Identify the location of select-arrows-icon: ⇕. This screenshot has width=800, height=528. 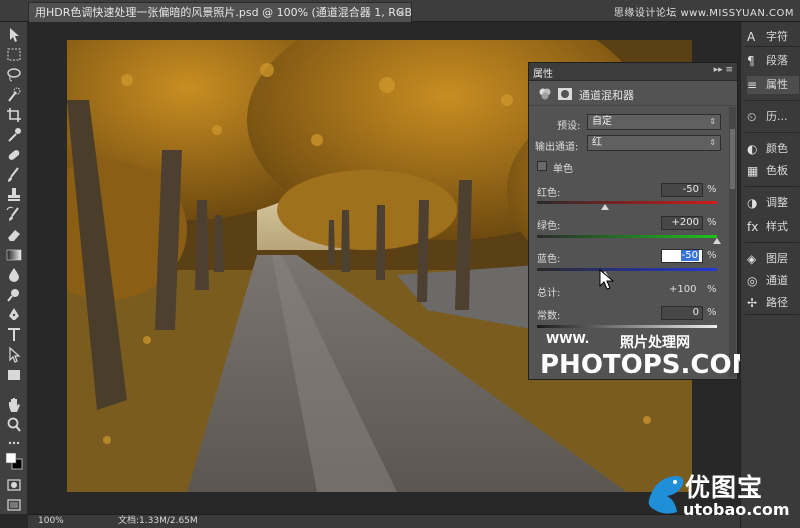
(712, 121).